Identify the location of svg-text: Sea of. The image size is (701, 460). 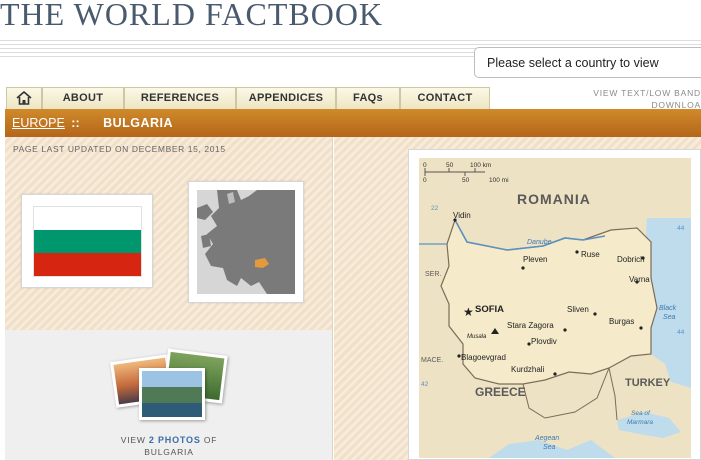
(641, 413).